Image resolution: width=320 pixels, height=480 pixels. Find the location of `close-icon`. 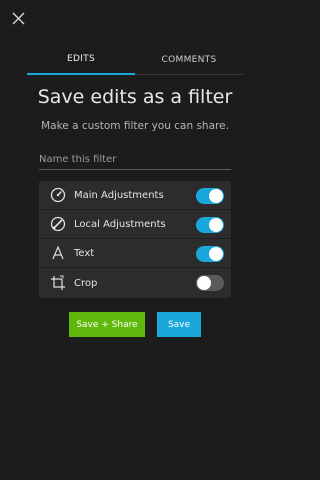

close-icon is located at coordinates (18, 18).